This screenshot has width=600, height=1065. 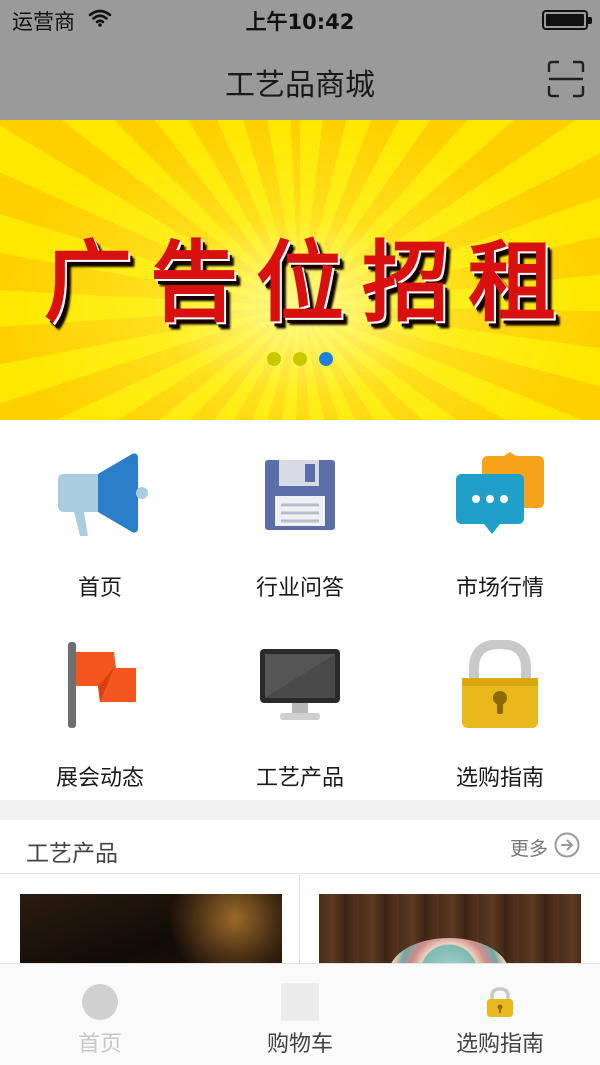 I want to click on status-time: 上午10:42, so click(x=300, y=22).